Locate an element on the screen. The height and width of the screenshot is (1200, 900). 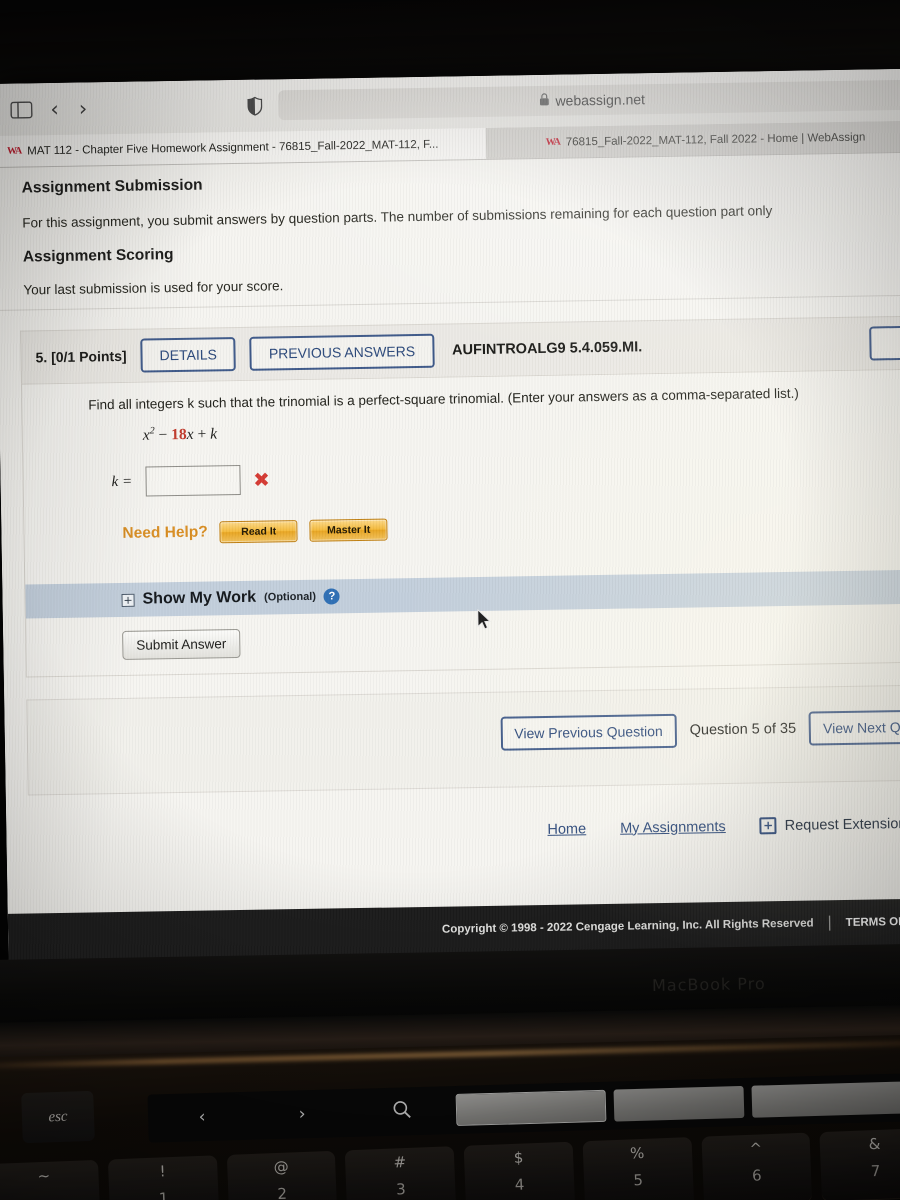
extra-action-button is located at coordinates (884, 343).